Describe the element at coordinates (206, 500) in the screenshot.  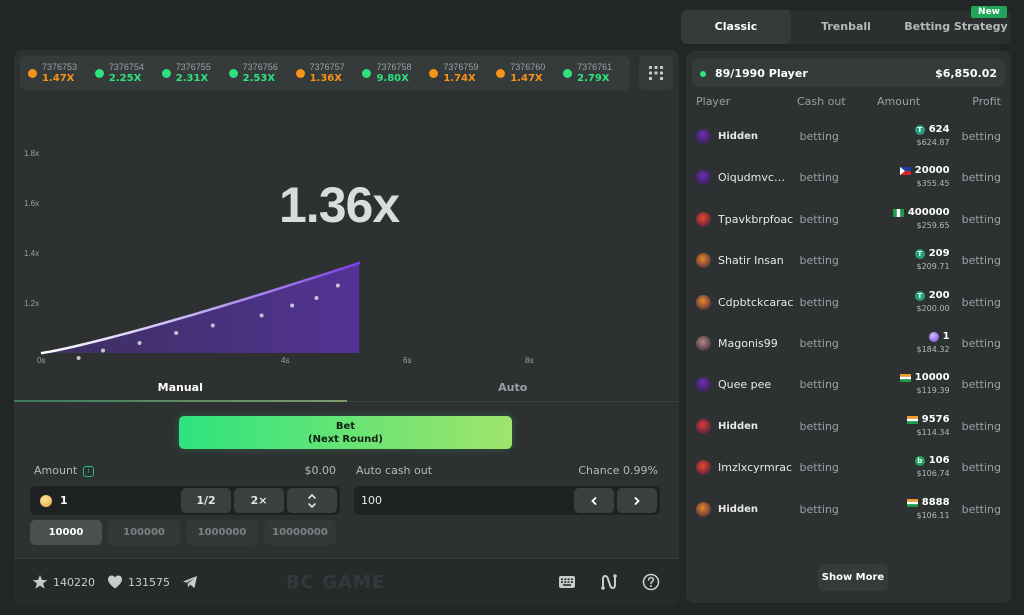
I see `half-button: 1/2` at that location.